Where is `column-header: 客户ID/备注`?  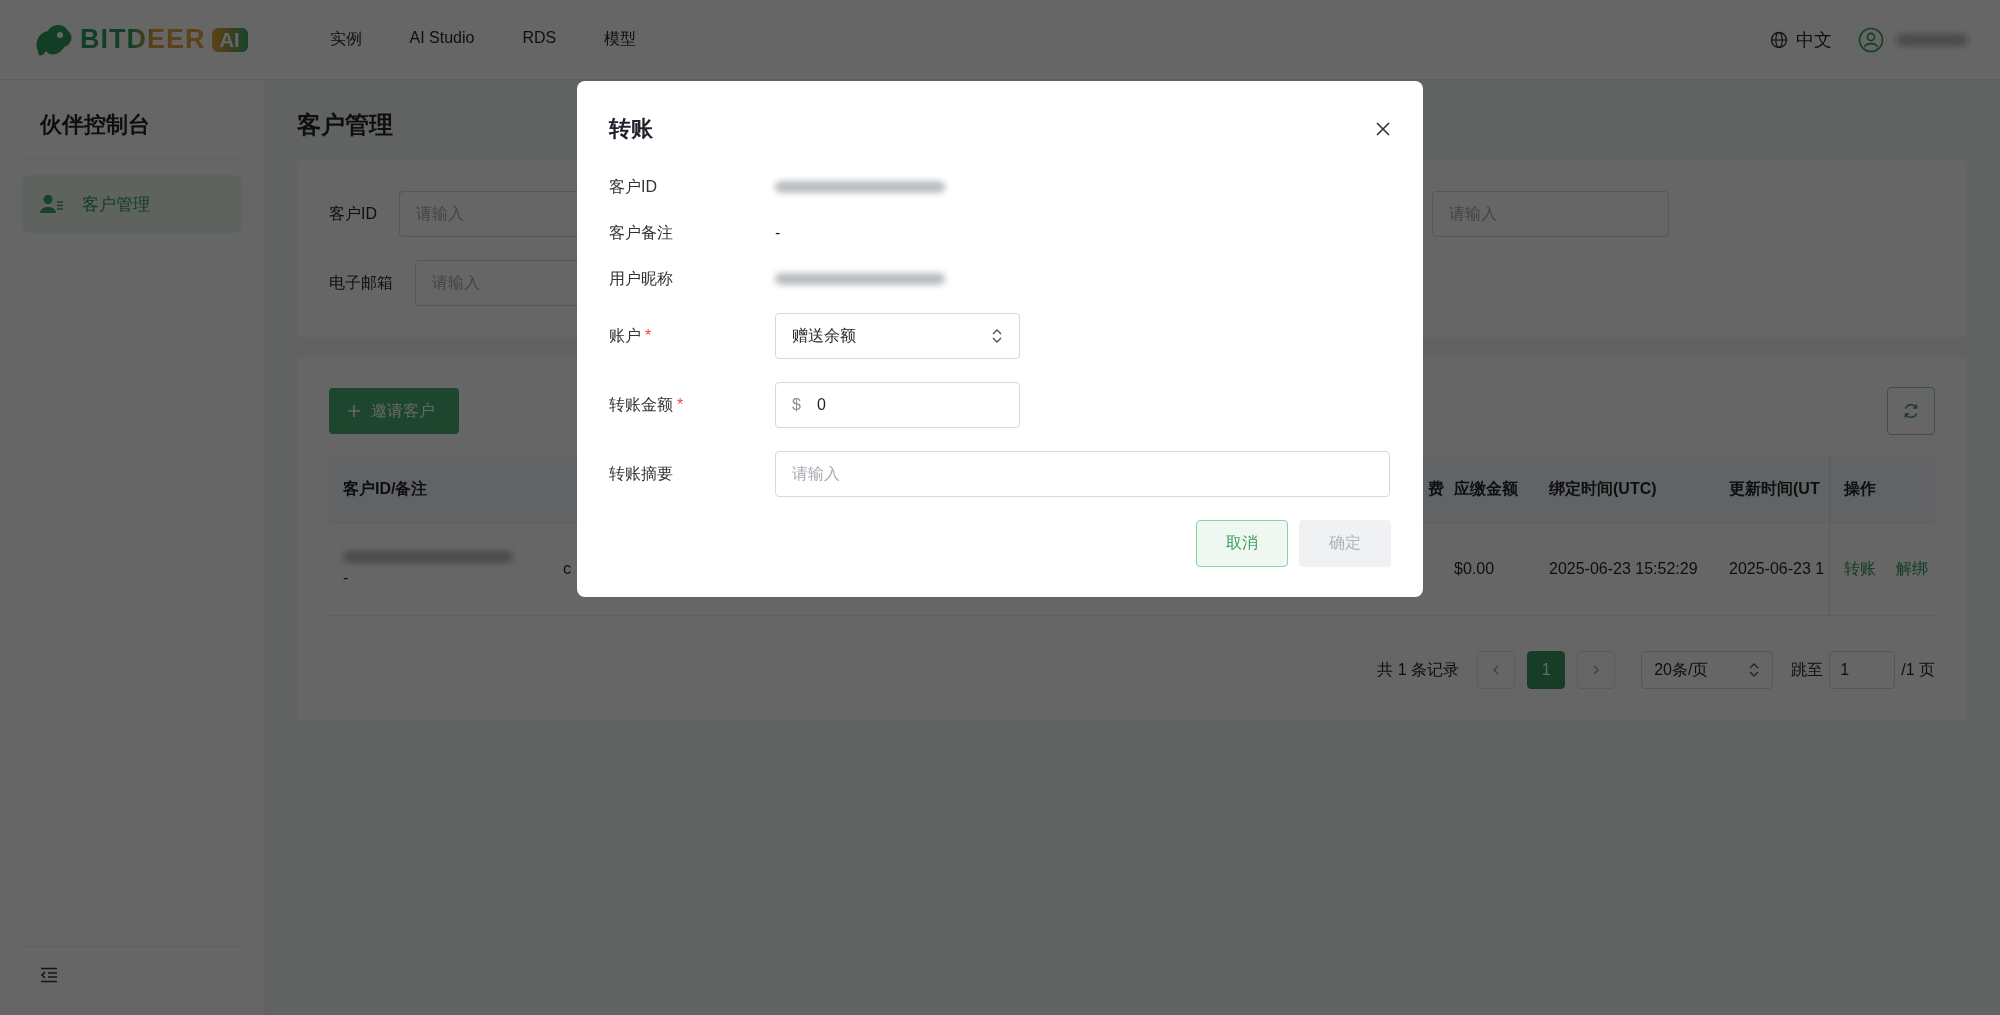
column-header: 客户ID/备注 is located at coordinates (385, 488).